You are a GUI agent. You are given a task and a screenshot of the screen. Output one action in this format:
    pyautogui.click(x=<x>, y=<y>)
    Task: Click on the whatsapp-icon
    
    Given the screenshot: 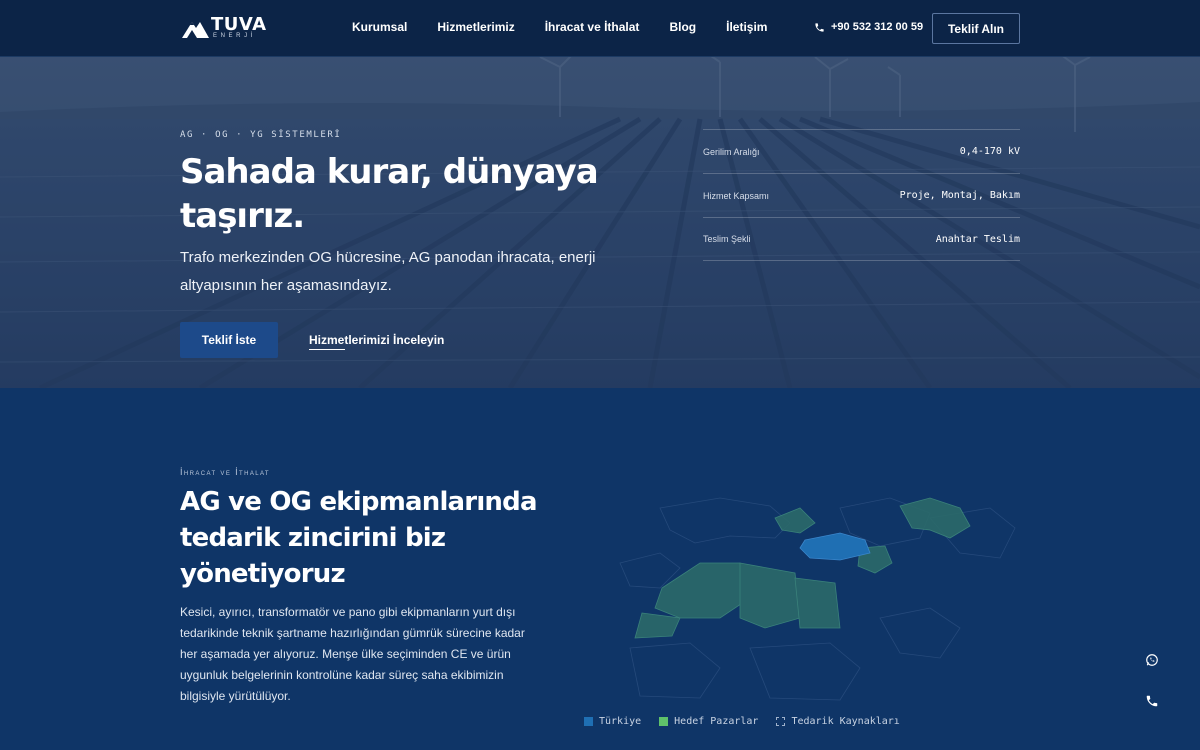 What is the action you would take?
    pyautogui.click(x=1152, y=660)
    